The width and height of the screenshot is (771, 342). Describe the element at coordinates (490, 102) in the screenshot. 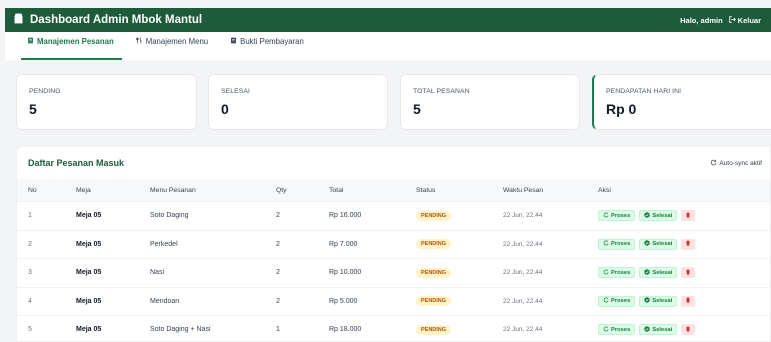

I see `stat-card-total-pesanan: TOTAL PESANAN 5` at that location.